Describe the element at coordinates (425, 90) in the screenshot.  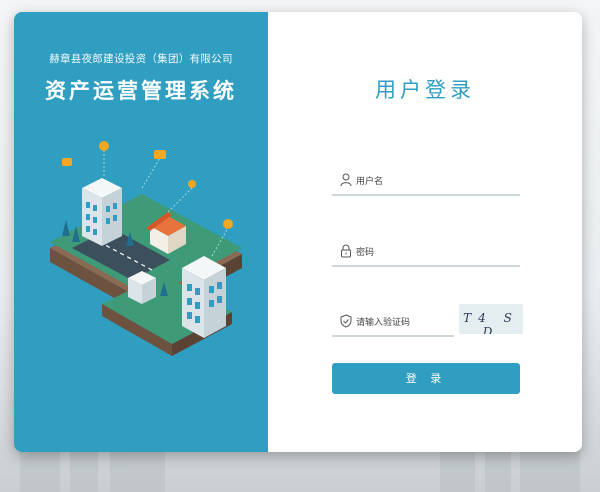
I see `login-title: 用户登录` at that location.